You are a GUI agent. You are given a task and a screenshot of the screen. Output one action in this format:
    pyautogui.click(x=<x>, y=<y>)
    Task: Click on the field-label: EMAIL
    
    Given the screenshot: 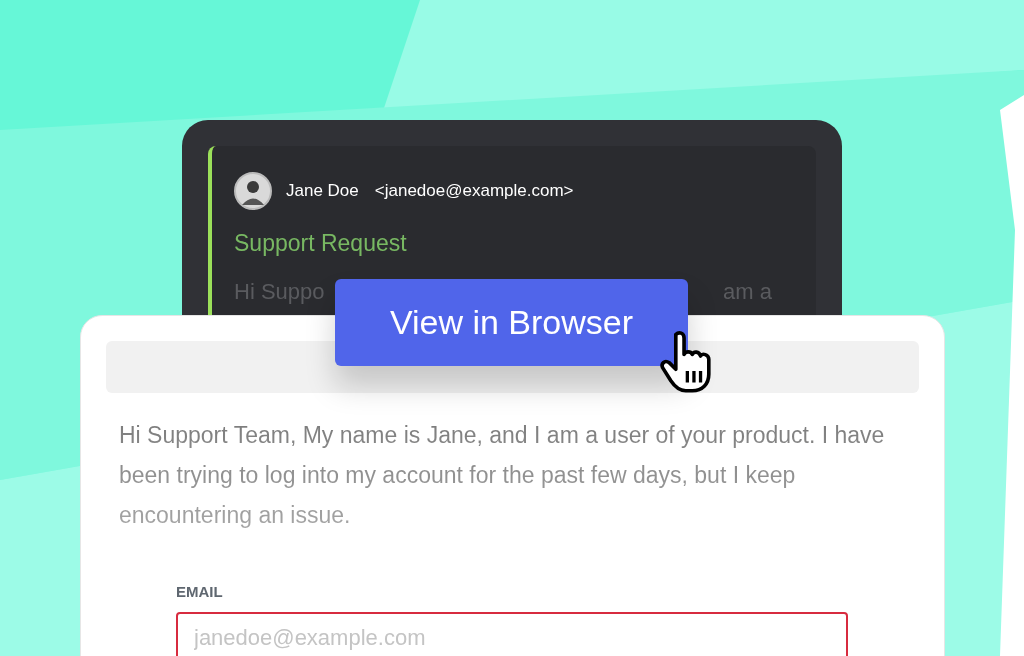 What is the action you would take?
    pyautogui.click(x=200, y=592)
    